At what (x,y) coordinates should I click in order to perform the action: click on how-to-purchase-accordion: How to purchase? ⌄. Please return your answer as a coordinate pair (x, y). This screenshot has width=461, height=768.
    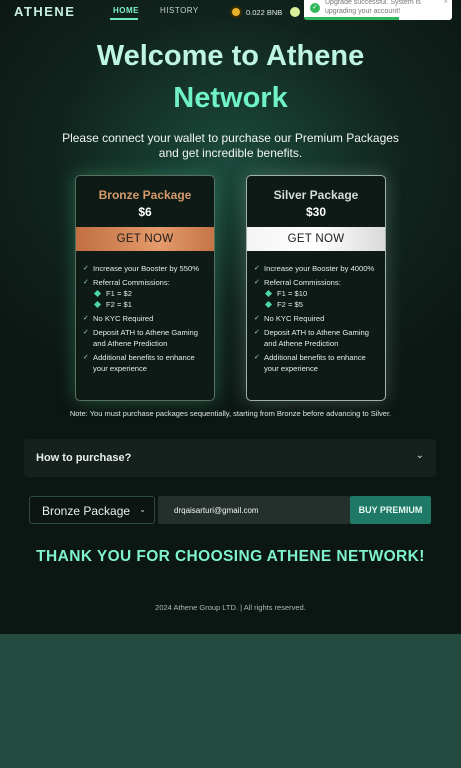
    Looking at the image, I should click on (230, 458).